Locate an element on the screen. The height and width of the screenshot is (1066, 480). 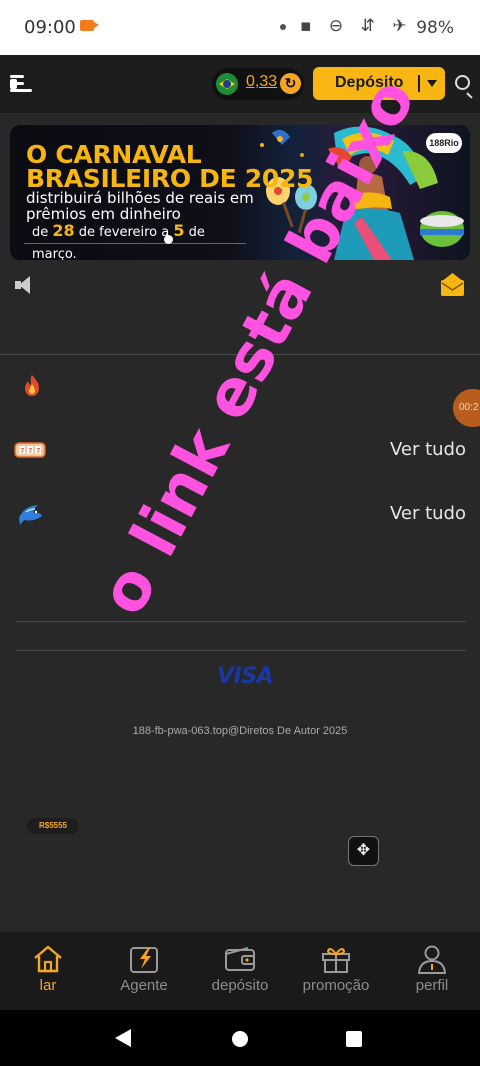
balance-pill: 0,33 ↻ is located at coordinates (258, 84).